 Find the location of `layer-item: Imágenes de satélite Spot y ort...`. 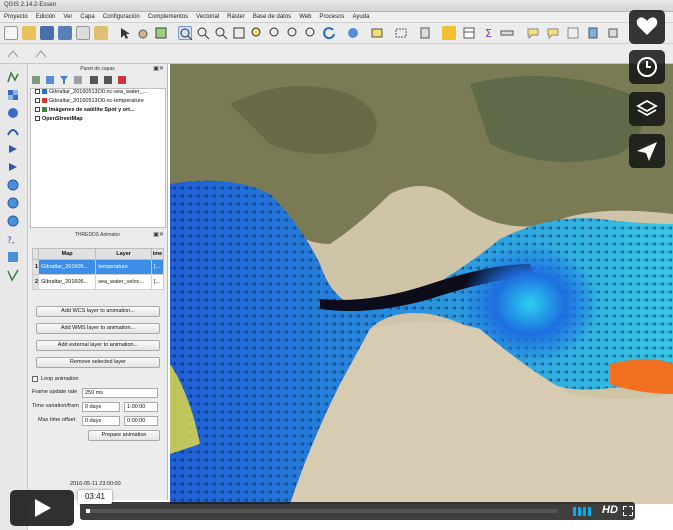

layer-item: Imágenes de satélite Spot y ort... is located at coordinates (98, 111).